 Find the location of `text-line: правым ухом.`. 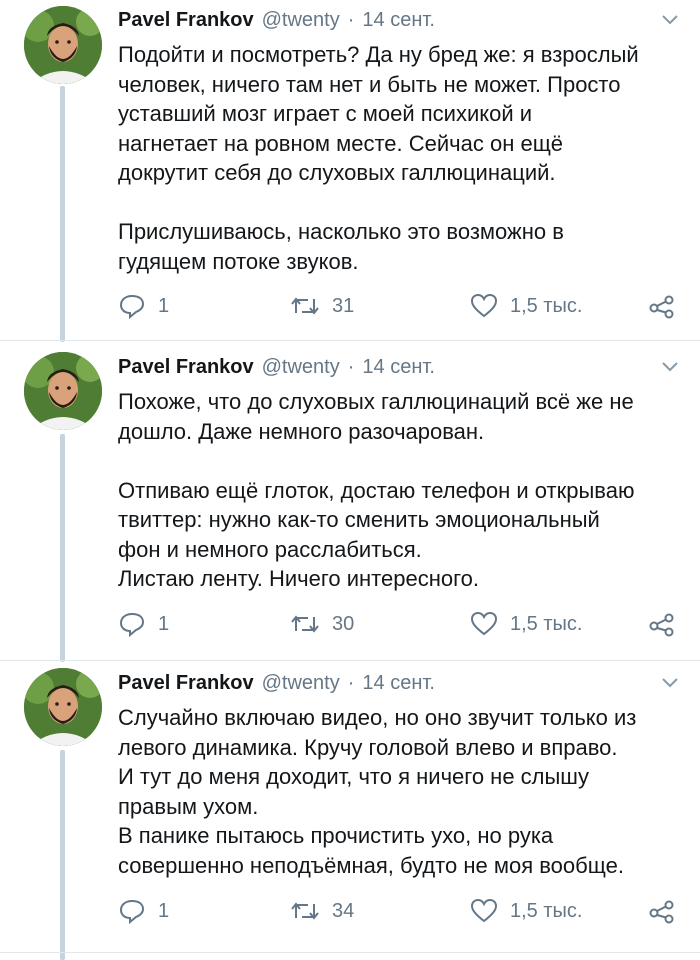

text-line: правым ухом. is located at coordinates (188, 806).